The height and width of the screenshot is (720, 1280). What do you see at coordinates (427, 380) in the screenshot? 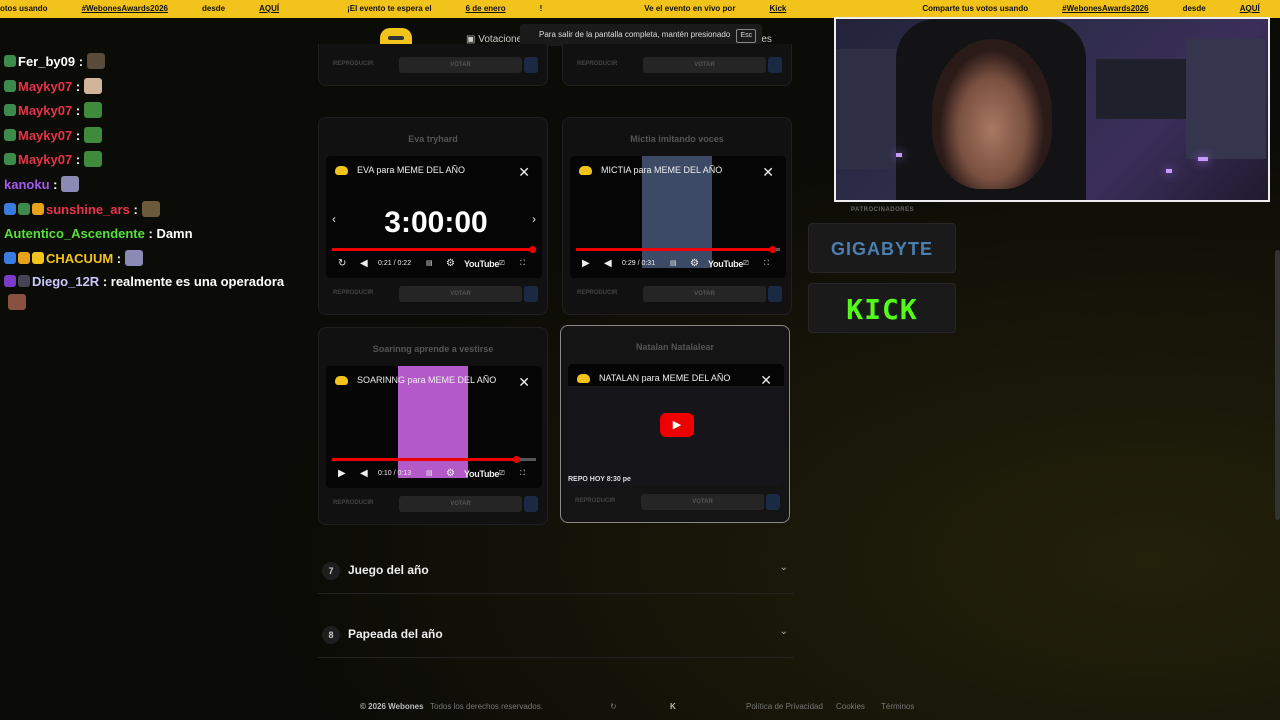
I see `video-title: SOARINNG para MEME DEL AÑO` at bounding box center [427, 380].